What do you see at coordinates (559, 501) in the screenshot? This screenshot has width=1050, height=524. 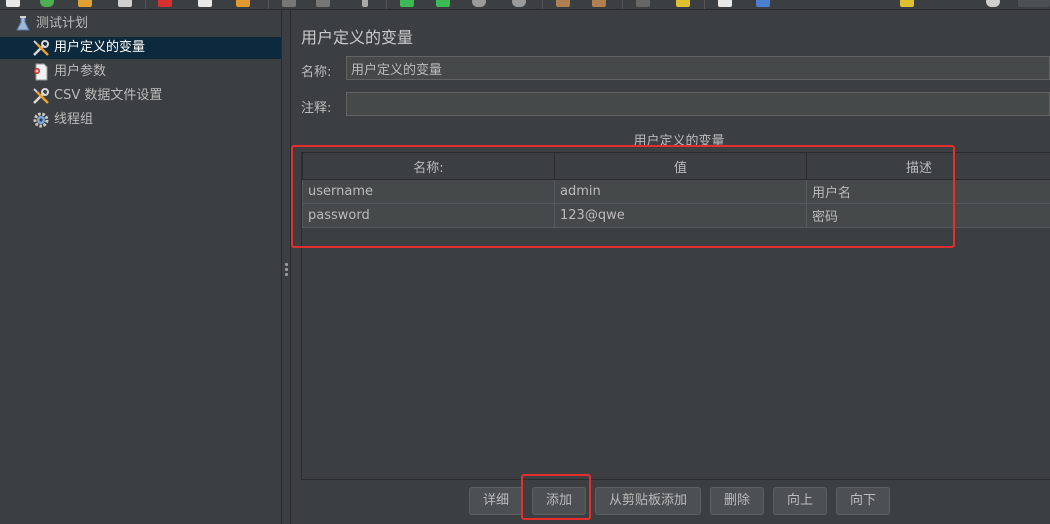 I see `add-button: 添加` at bounding box center [559, 501].